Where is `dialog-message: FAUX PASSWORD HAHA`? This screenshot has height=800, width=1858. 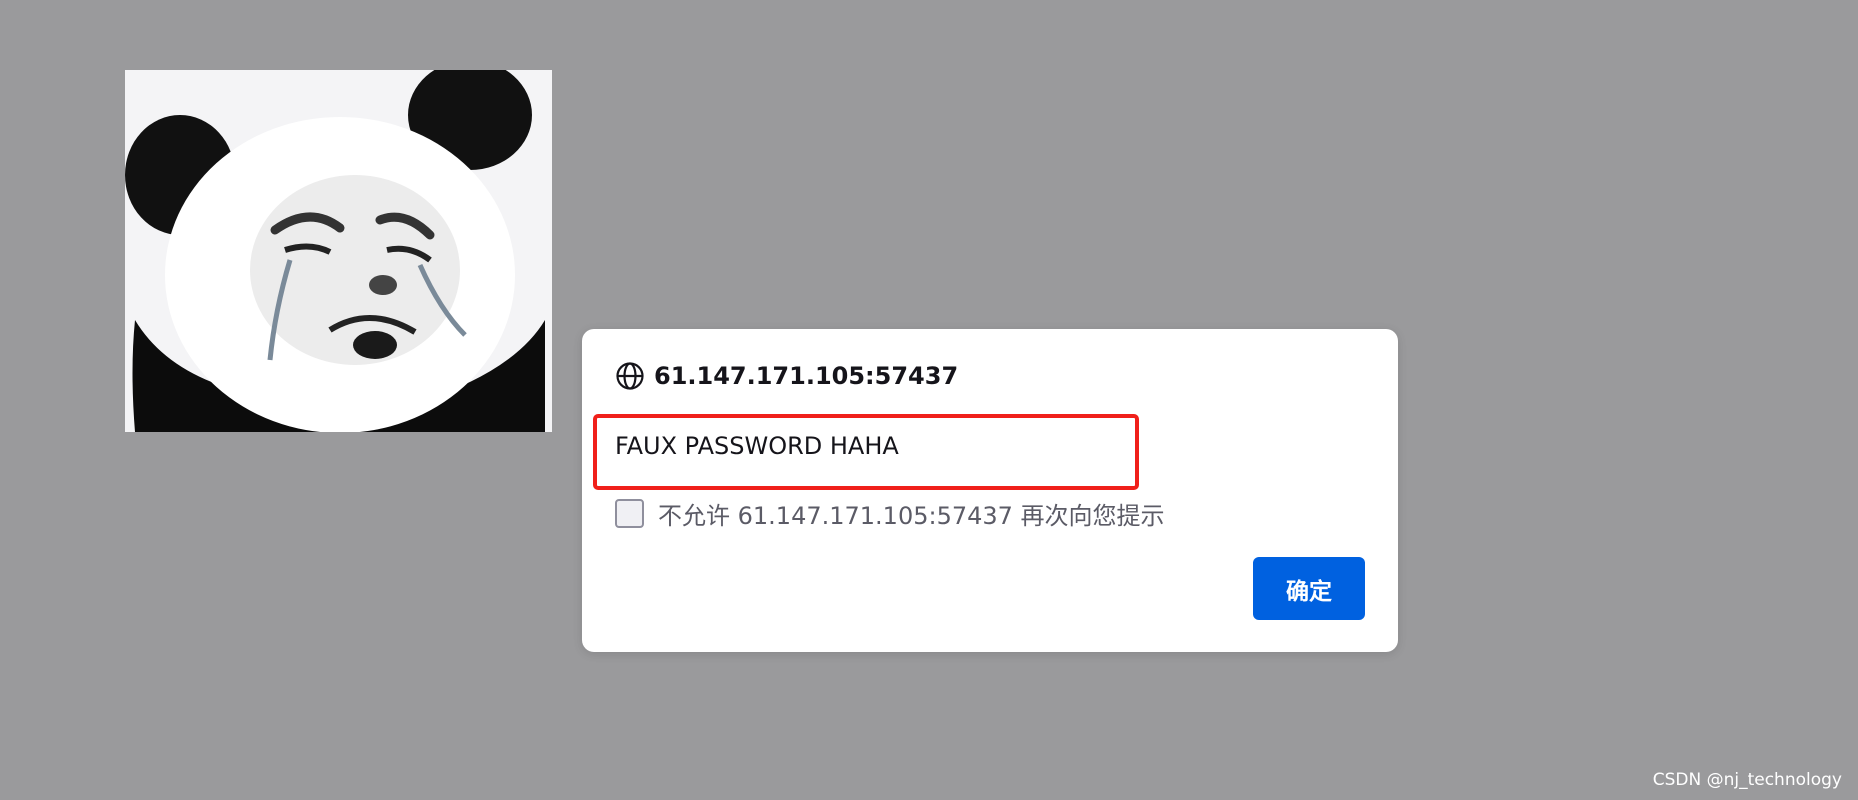 dialog-message: FAUX PASSWORD HAHA is located at coordinates (757, 446).